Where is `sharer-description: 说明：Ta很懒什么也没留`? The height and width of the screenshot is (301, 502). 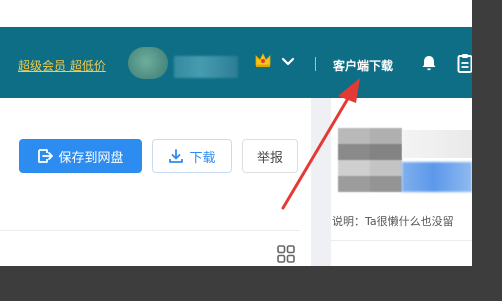 sharer-description: 说明：Ta很懒什么也没留 is located at coordinates (393, 221).